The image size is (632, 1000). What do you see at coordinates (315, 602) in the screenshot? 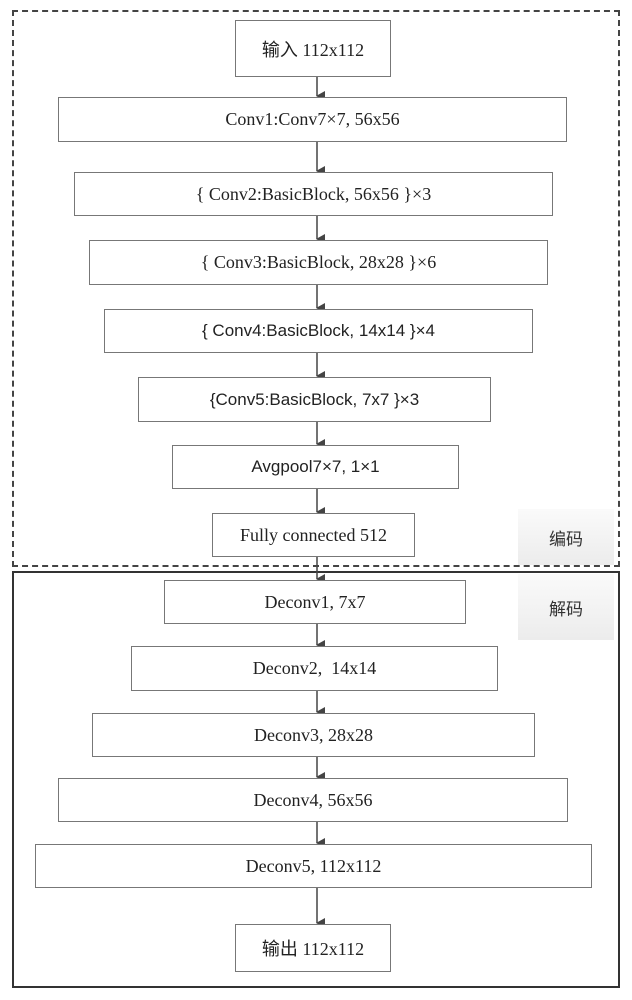
I see `deconv1-node: Deconv1, 7x7` at bounding box center [315, 602].